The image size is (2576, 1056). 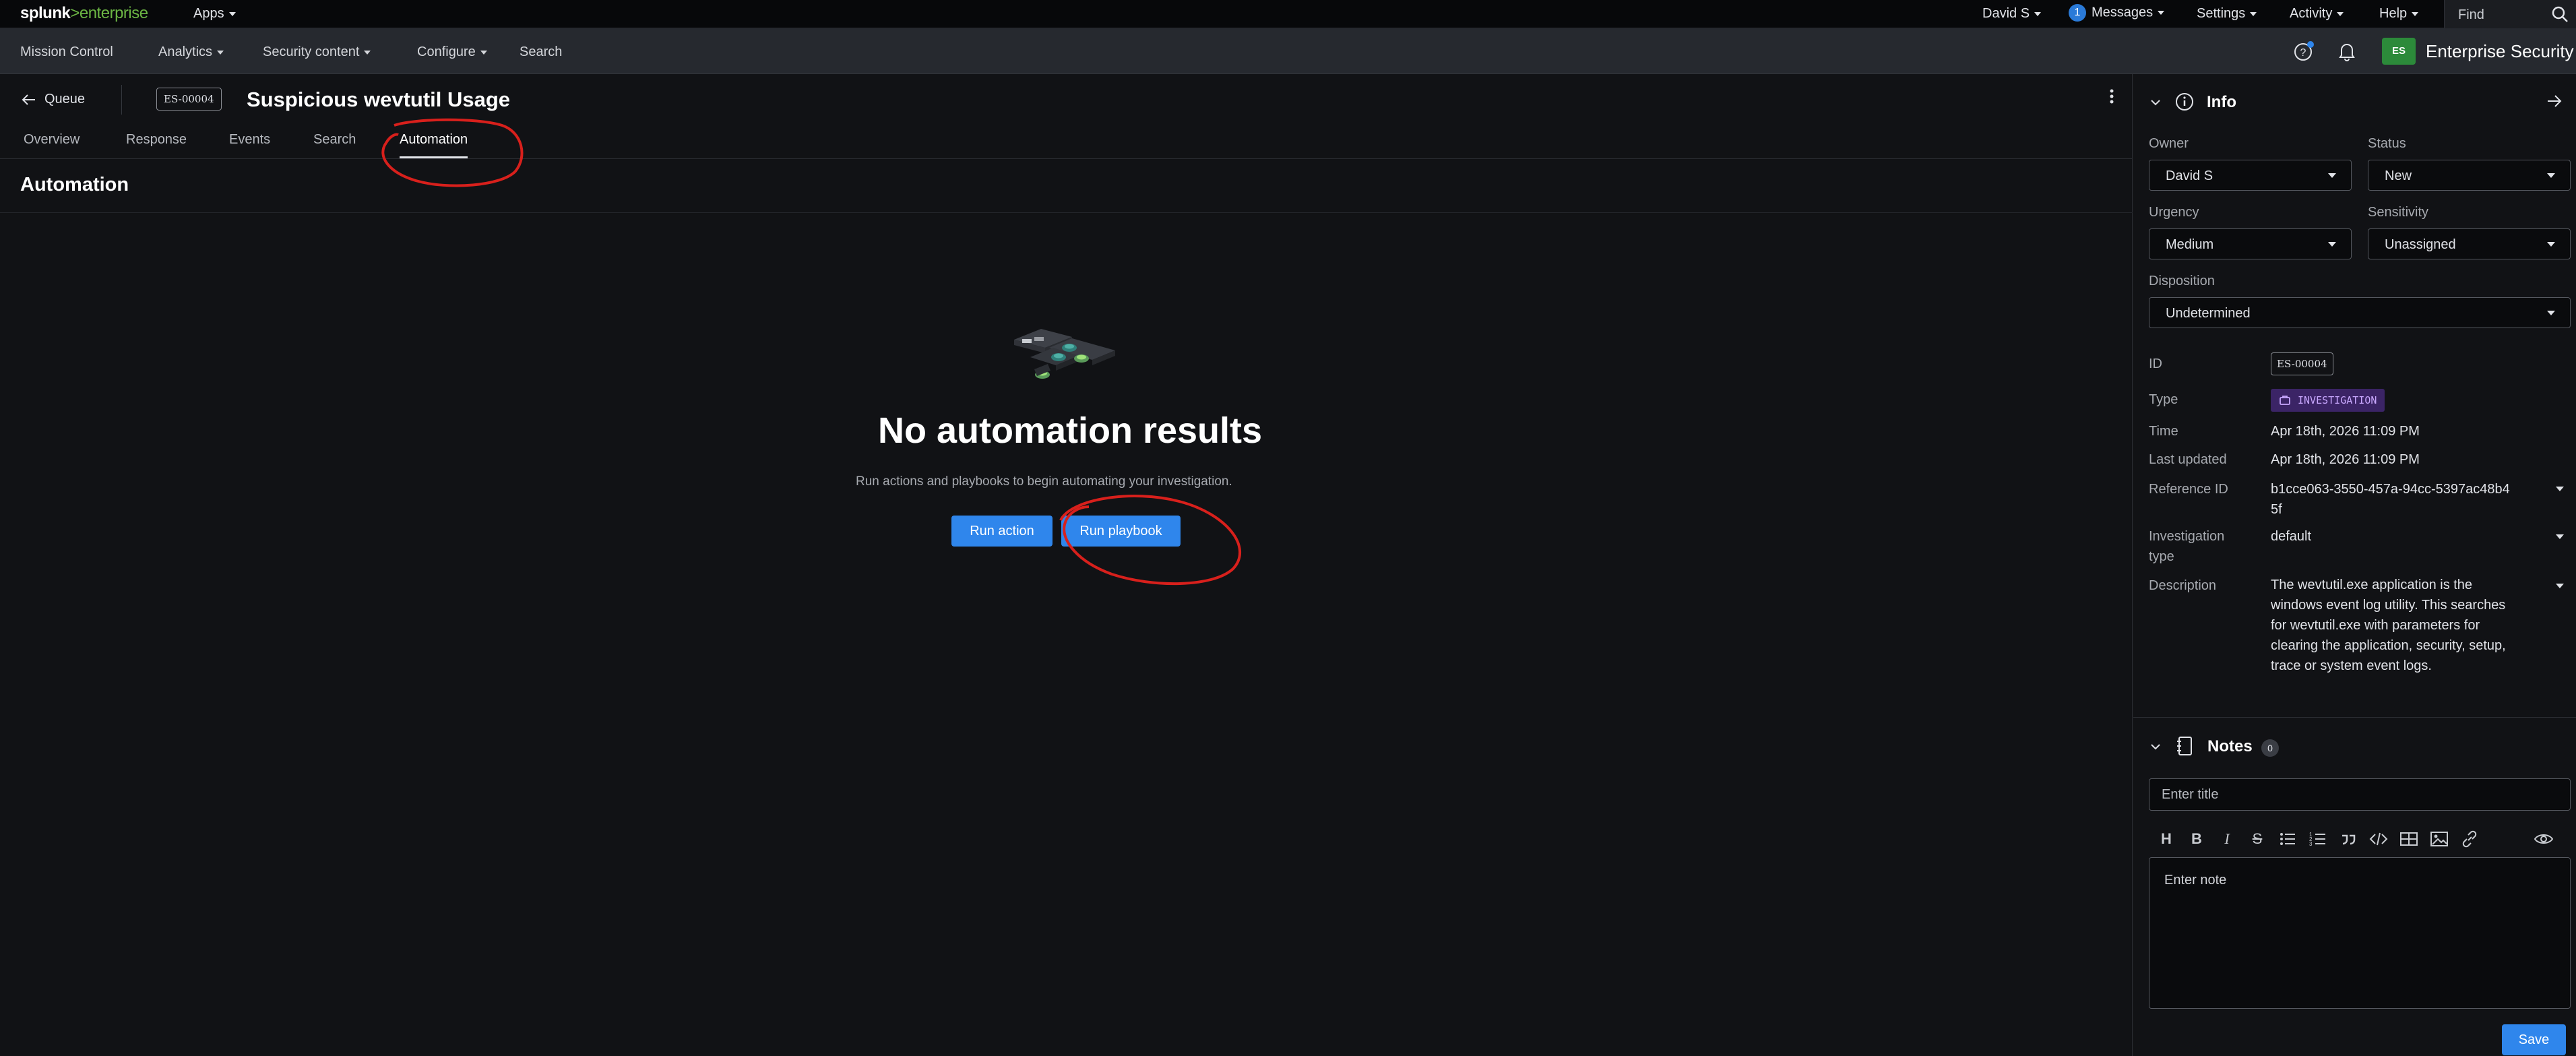 What do you see at coordinates (2257, 839) in the screenshot?
I see `strikethrough-button: S` at bounding box center [2257, 839].